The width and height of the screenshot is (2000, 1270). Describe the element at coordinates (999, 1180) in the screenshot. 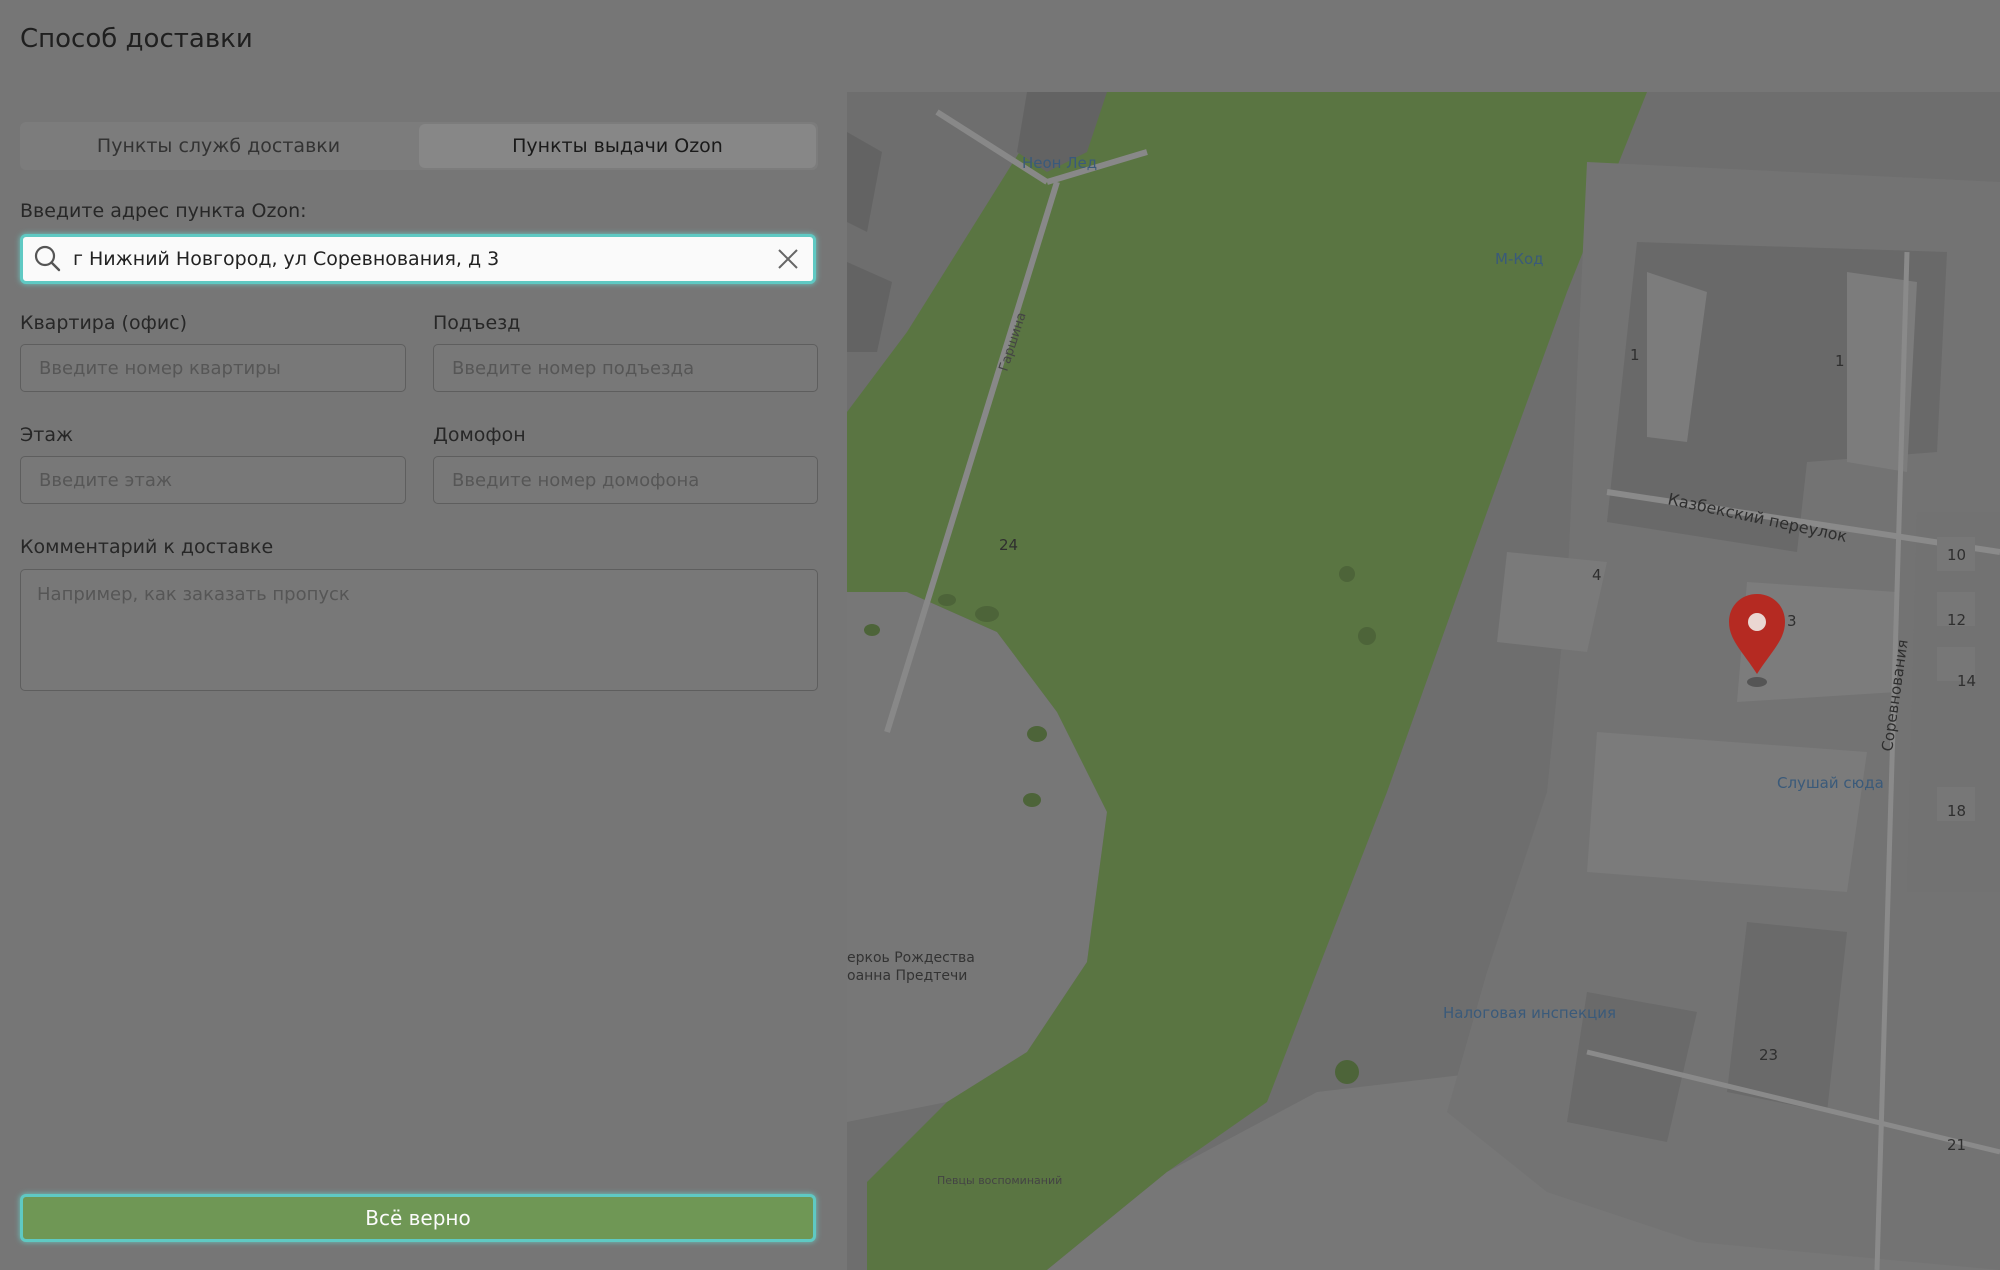

I see `poi-label: Певцы воспоминаний` at that location.